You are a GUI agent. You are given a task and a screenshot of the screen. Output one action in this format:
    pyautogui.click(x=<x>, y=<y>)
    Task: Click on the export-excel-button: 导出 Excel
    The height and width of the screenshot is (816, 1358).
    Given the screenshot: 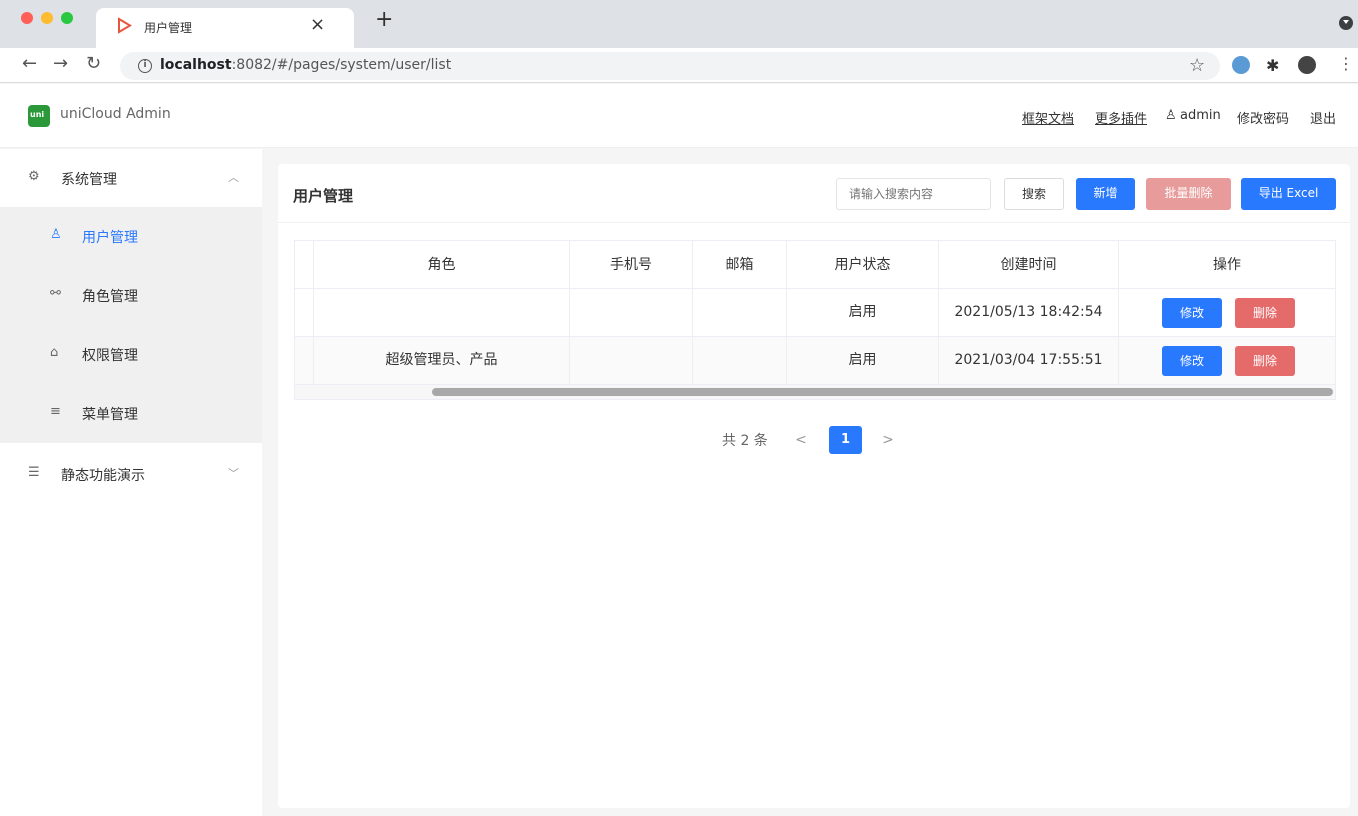 What is the action you would take?
    pyautogui.click(x=1288, y=194)
    